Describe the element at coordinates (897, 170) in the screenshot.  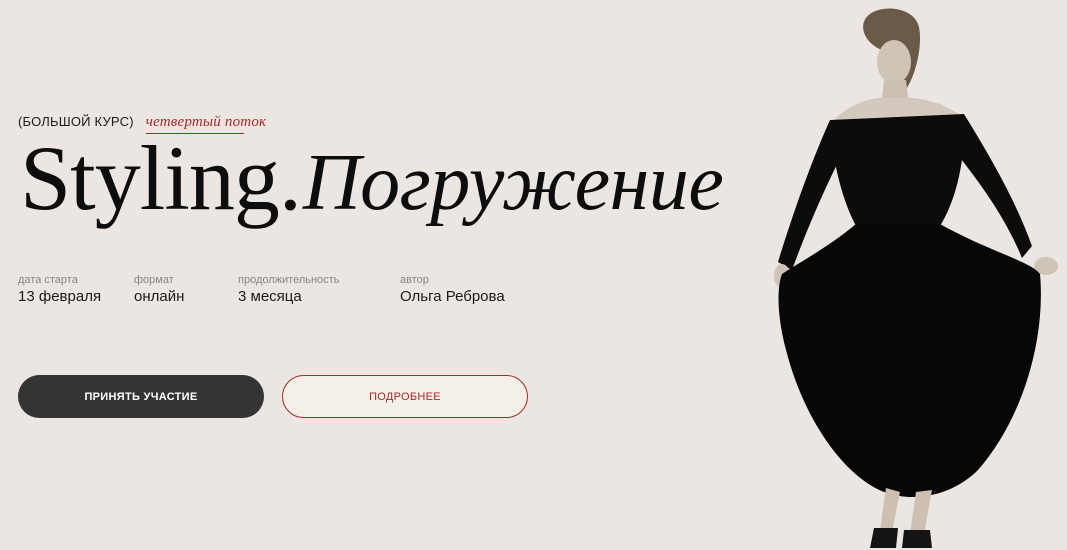
I see `model-bodice` at that location.